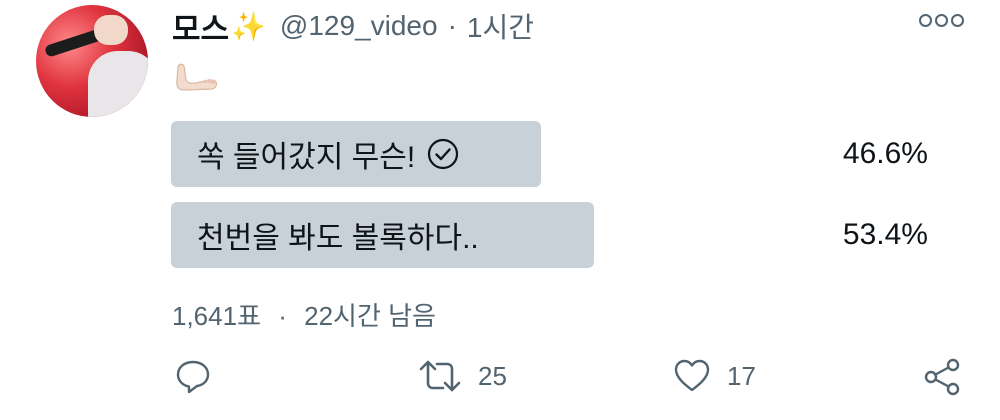 This screenshot has height=420, width=1000. What do you see at coordinates (118, 84) in the screenshot?
I see `avatar-shirt` at bounding box center [118, 84].